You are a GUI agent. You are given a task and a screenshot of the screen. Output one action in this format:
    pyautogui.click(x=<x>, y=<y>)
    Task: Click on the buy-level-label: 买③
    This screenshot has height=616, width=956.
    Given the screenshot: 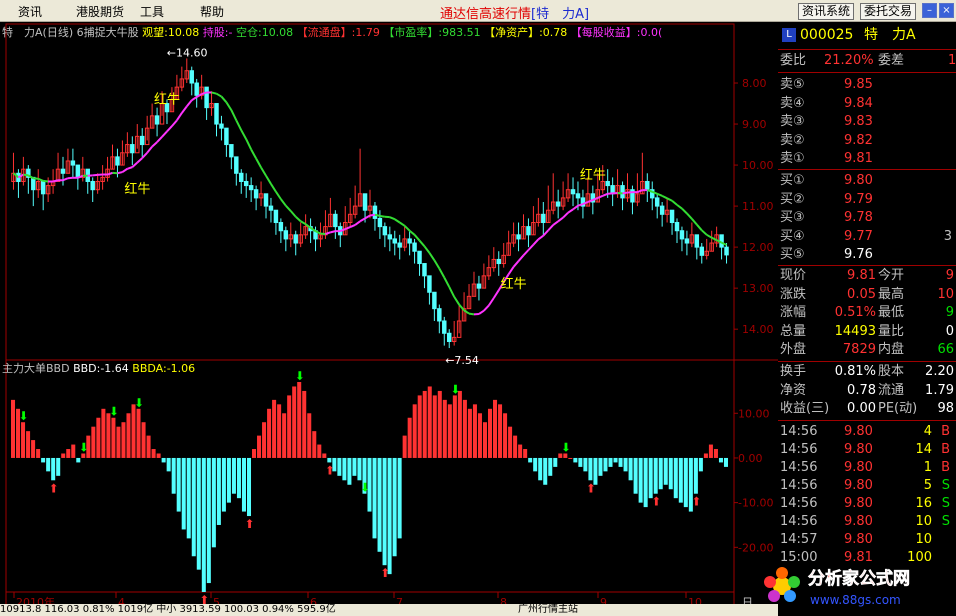 What is the action you would take?
    pyautogui.click(x=792, y=218)
    